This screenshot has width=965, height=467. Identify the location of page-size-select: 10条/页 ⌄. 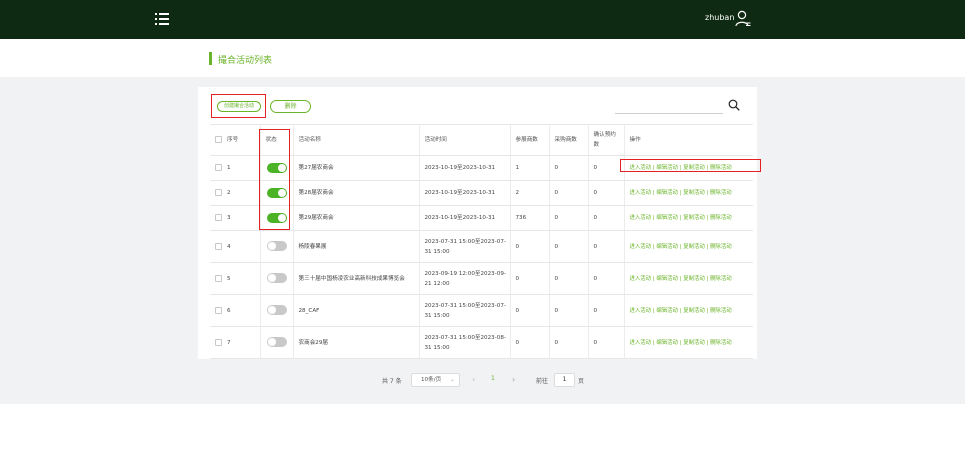
(435, 380).